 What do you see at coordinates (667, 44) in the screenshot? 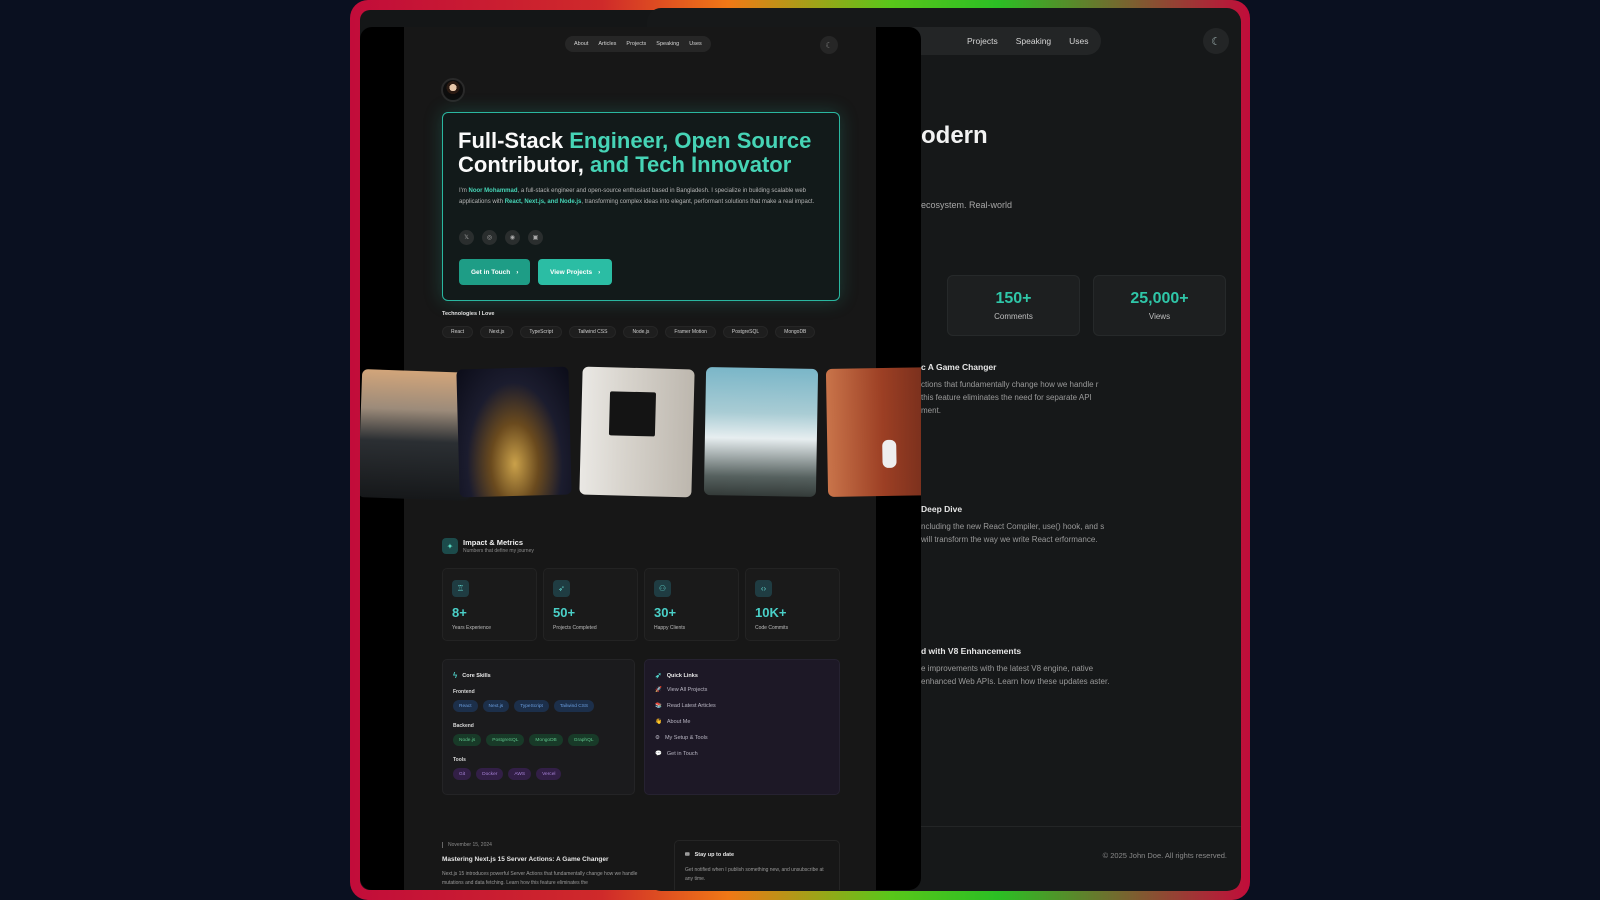
I see `nav-speaking: Speaking` at bounding box center [667, 44].